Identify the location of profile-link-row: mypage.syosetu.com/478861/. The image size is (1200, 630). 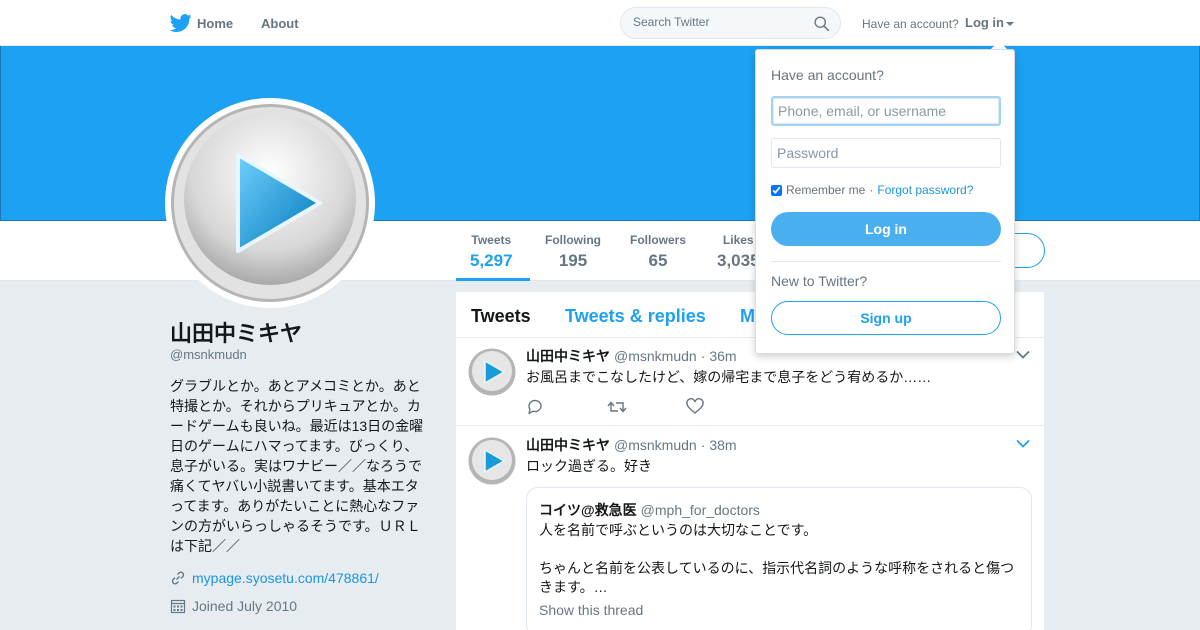
(274, 578).